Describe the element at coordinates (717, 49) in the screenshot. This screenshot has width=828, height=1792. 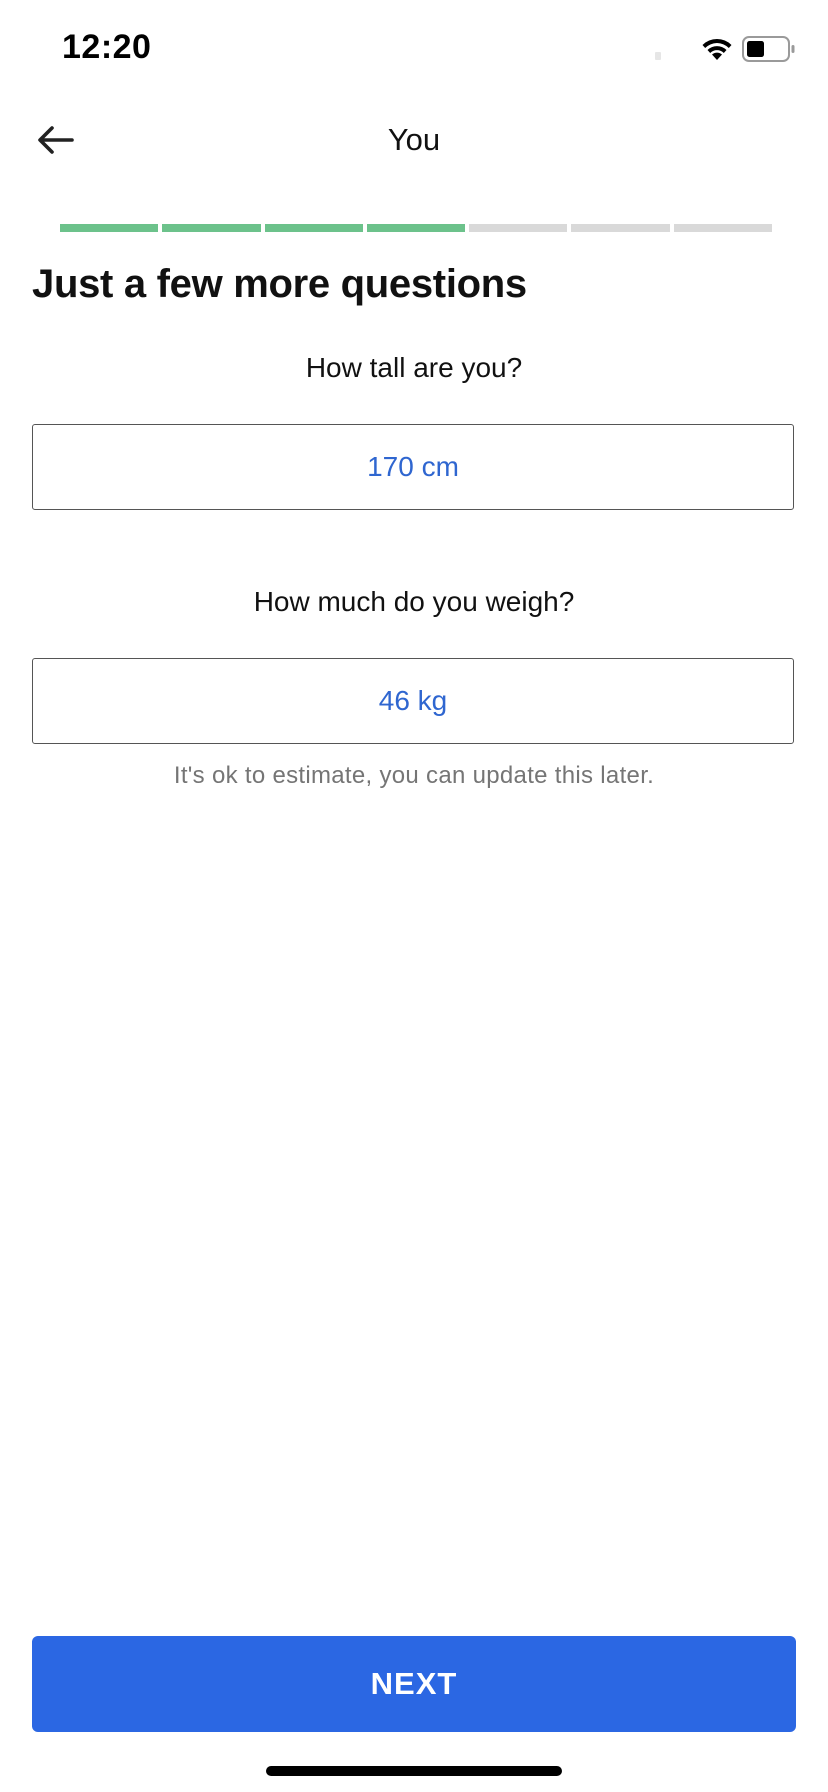
I see `wifi-icon` at that location.